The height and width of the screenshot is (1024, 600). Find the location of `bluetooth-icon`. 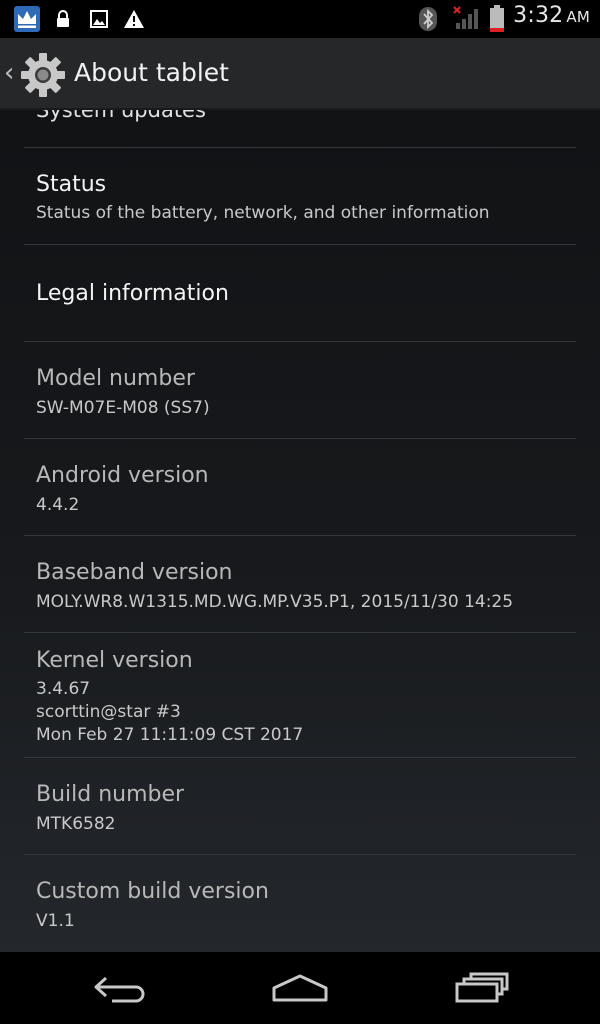

bluetooth-icon is located at coordinates (428, 21).